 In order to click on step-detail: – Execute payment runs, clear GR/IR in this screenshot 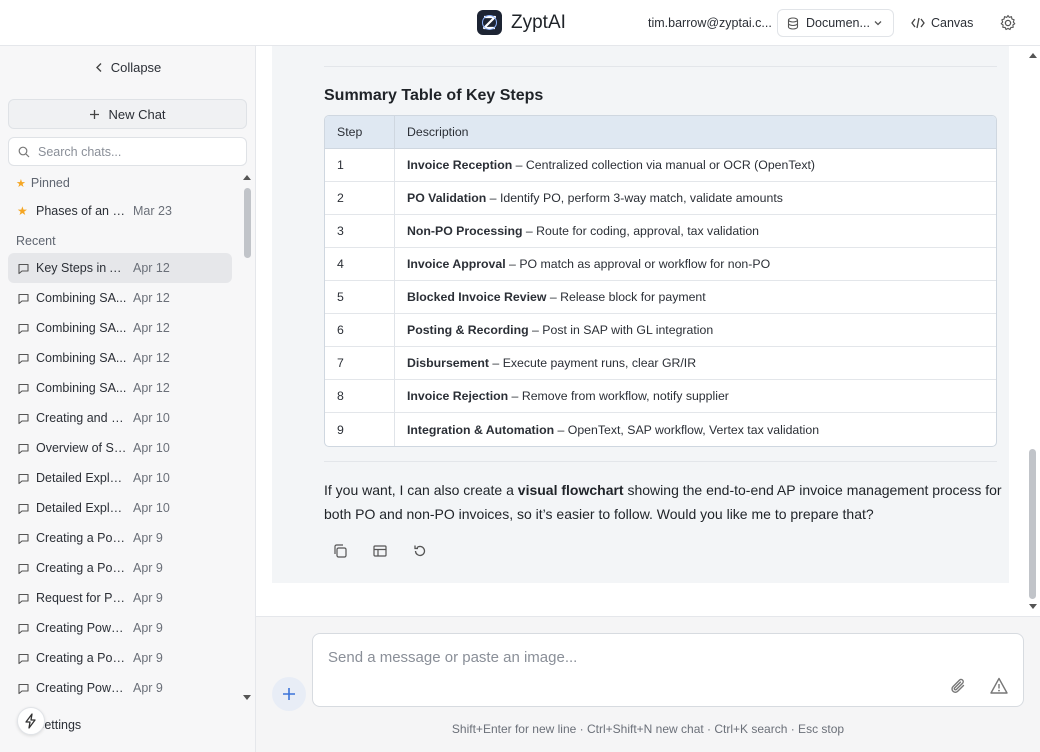, I will do `click(593, 363)`.